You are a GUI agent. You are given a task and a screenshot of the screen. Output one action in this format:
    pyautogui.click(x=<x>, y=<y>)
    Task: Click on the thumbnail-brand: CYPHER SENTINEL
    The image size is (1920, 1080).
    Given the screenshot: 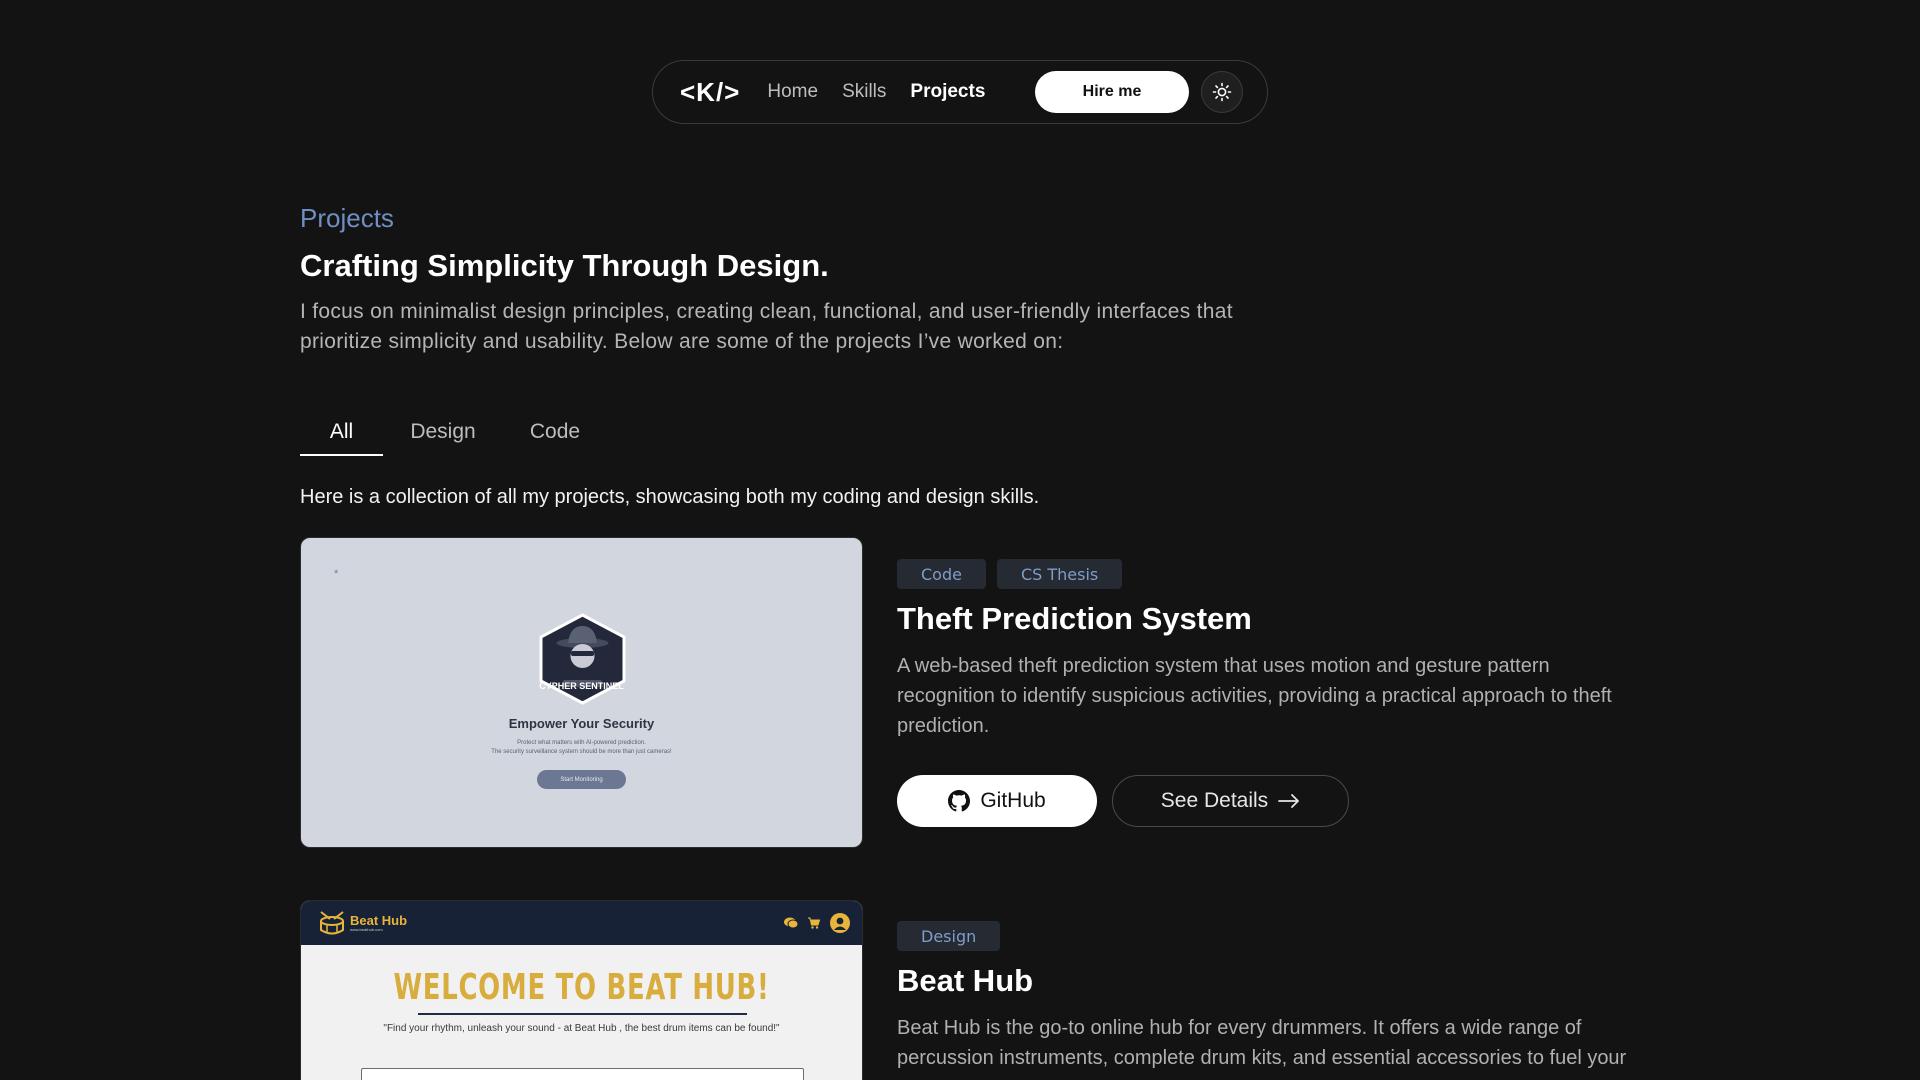 What is the action you would take?
    pyautogui.click(x=581, y=686)
    